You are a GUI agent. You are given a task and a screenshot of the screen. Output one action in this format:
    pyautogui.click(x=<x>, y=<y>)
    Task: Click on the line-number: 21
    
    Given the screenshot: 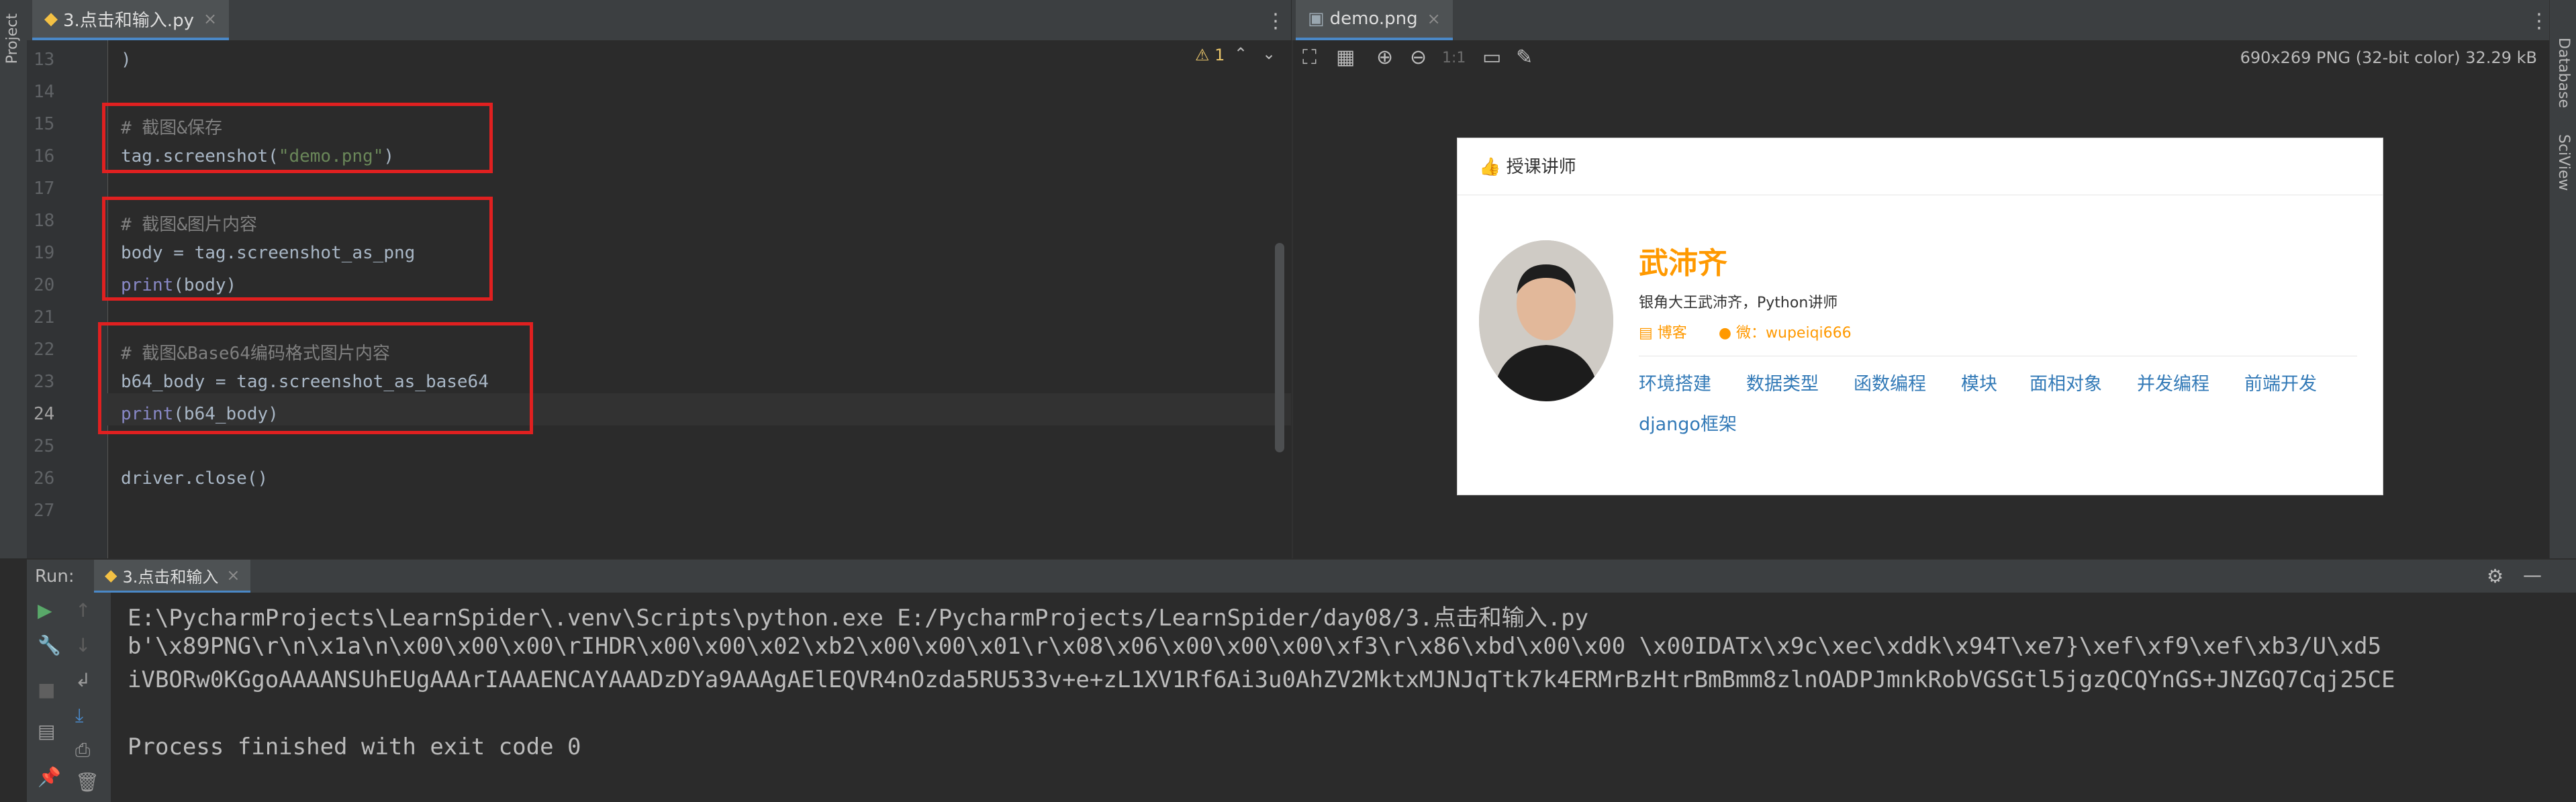 What is the action you would take?
    pyautogui.click(x=44, y=317)
    